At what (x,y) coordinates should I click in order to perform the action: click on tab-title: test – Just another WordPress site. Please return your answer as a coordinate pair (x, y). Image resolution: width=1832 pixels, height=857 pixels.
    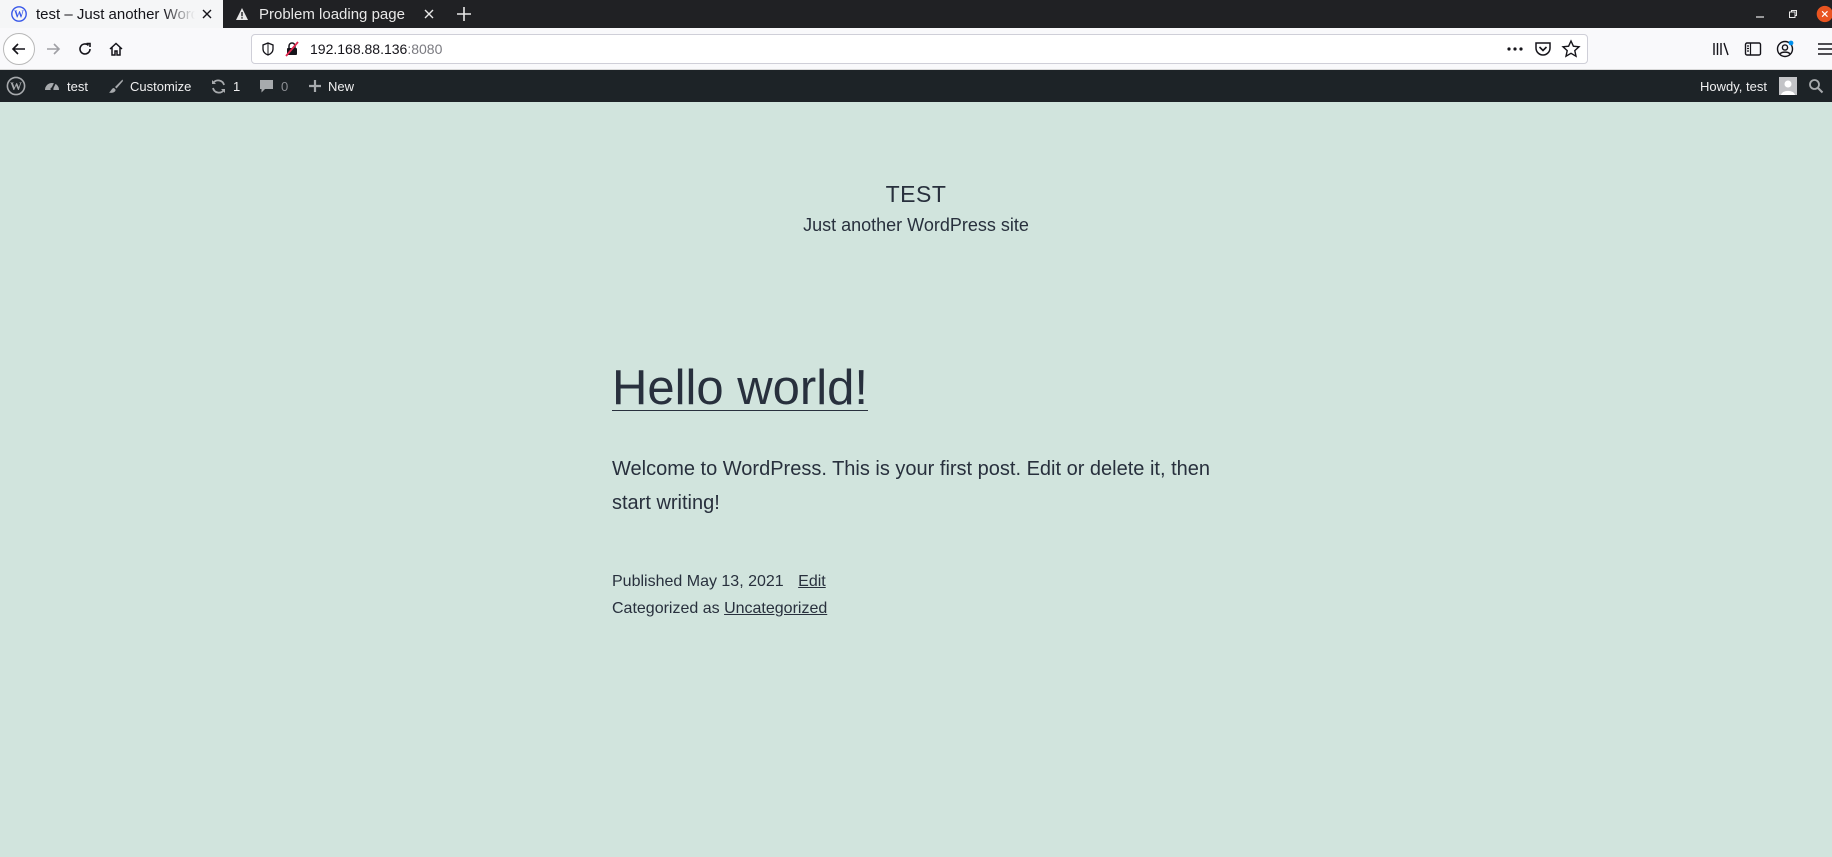
    Looking at the image, I should click on (115, 14).